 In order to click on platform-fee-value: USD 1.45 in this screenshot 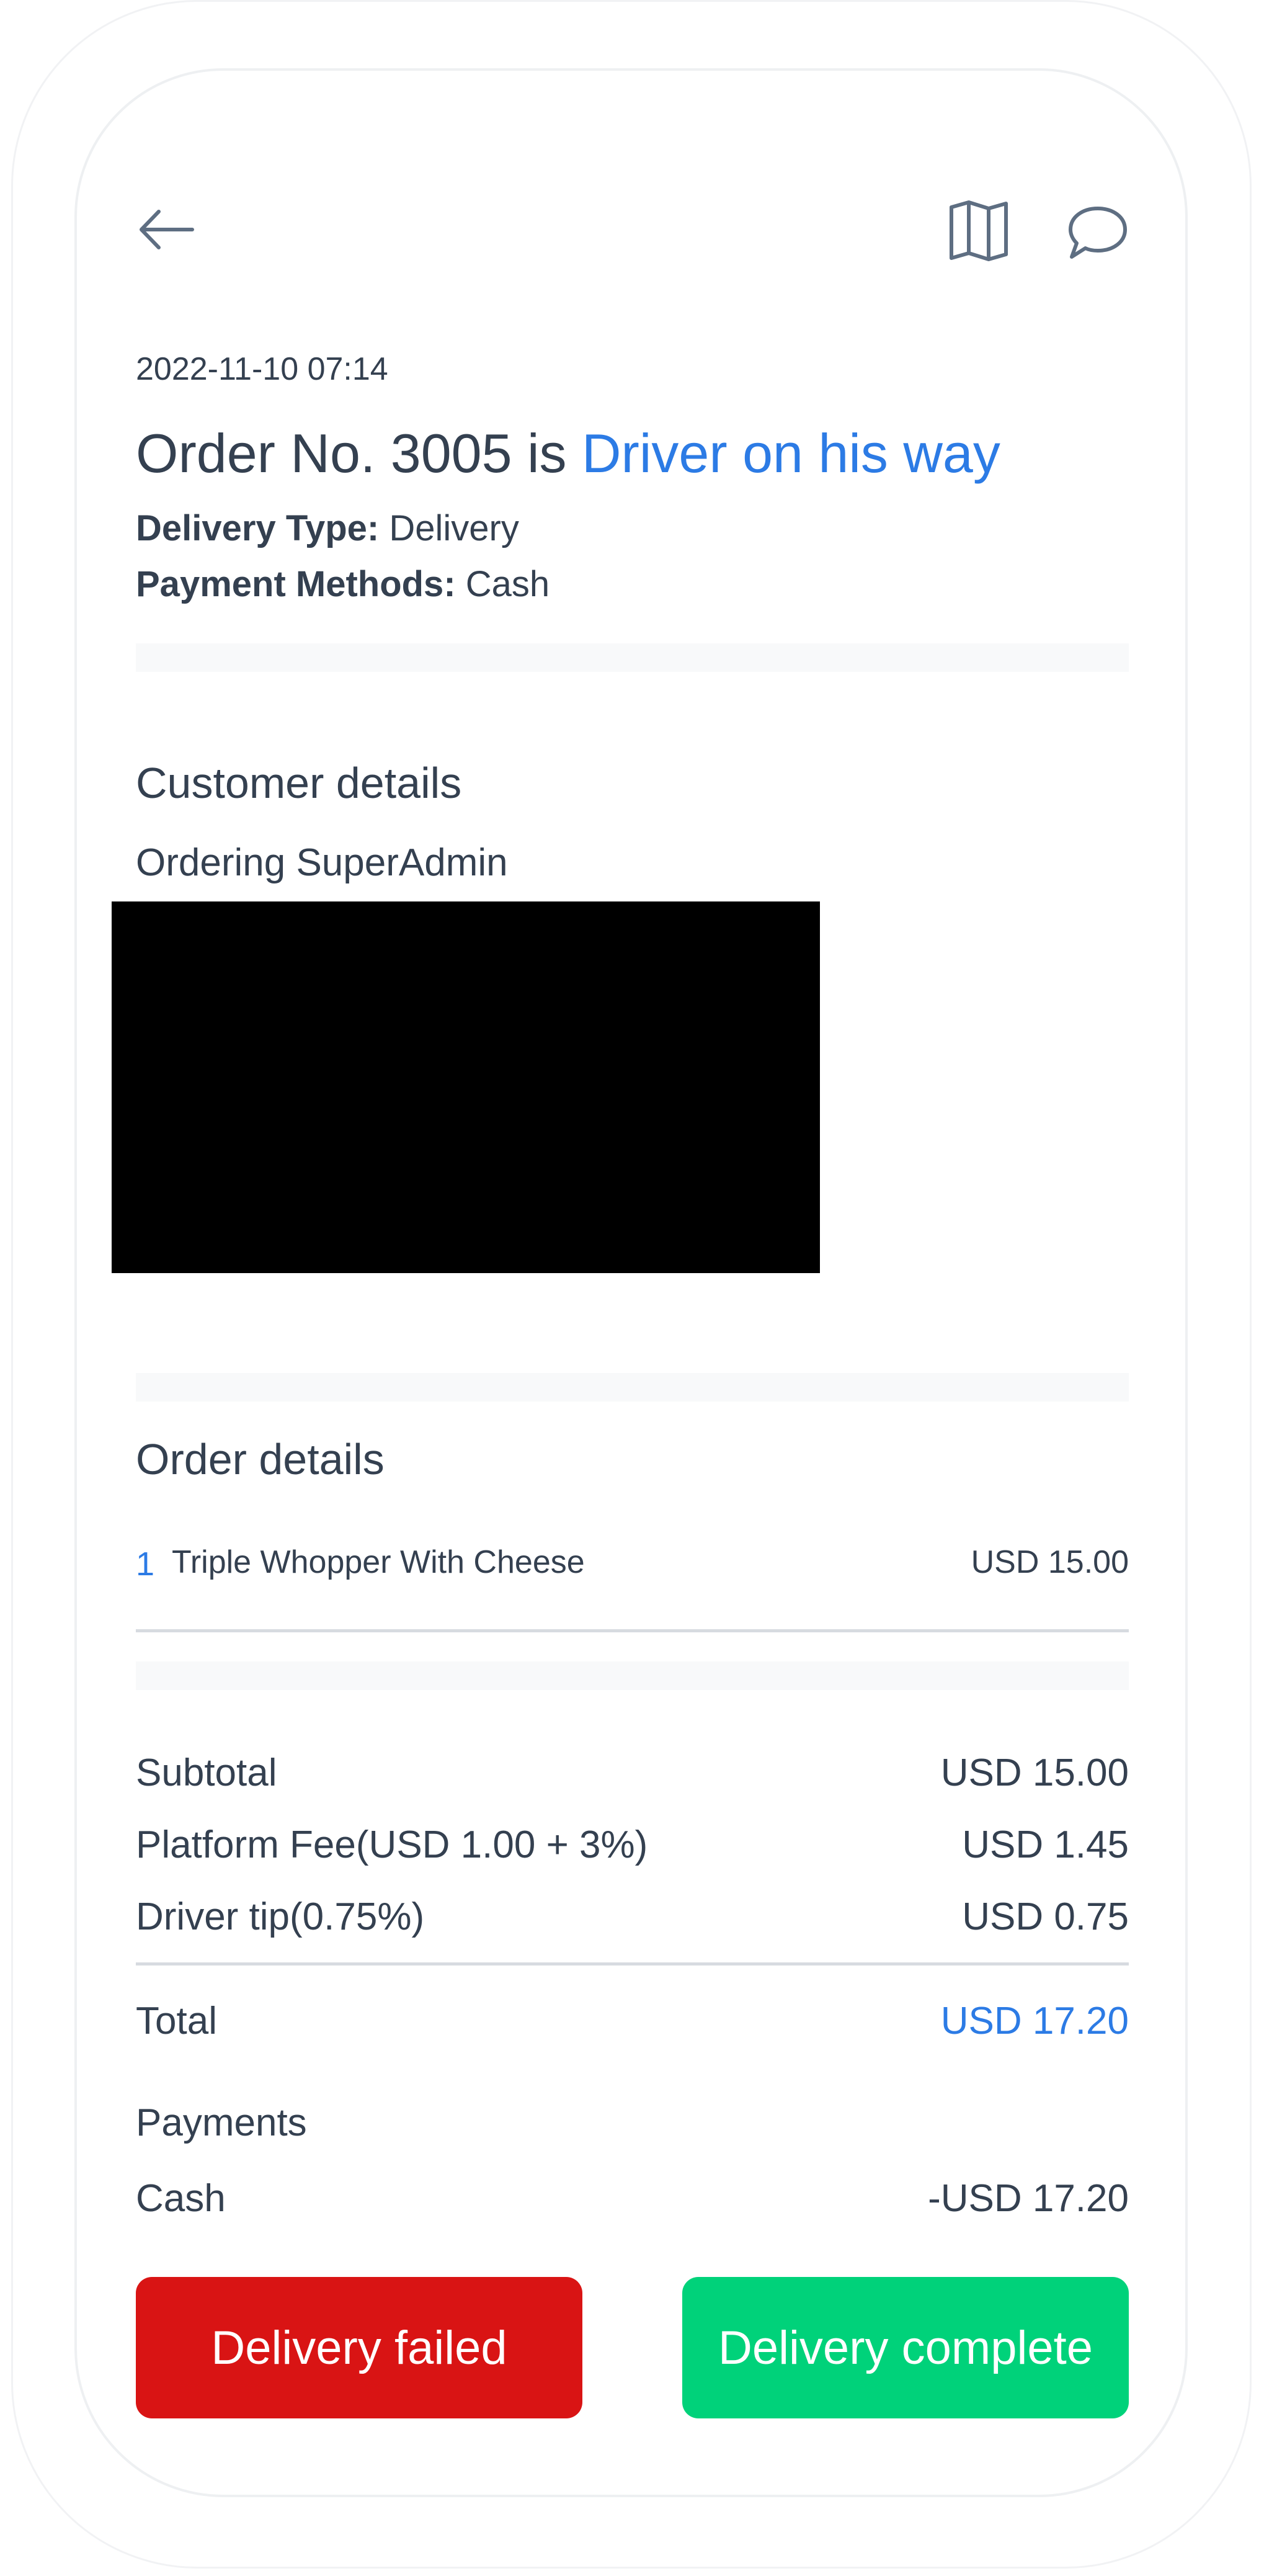, I will do `click(1045, 1844)`.